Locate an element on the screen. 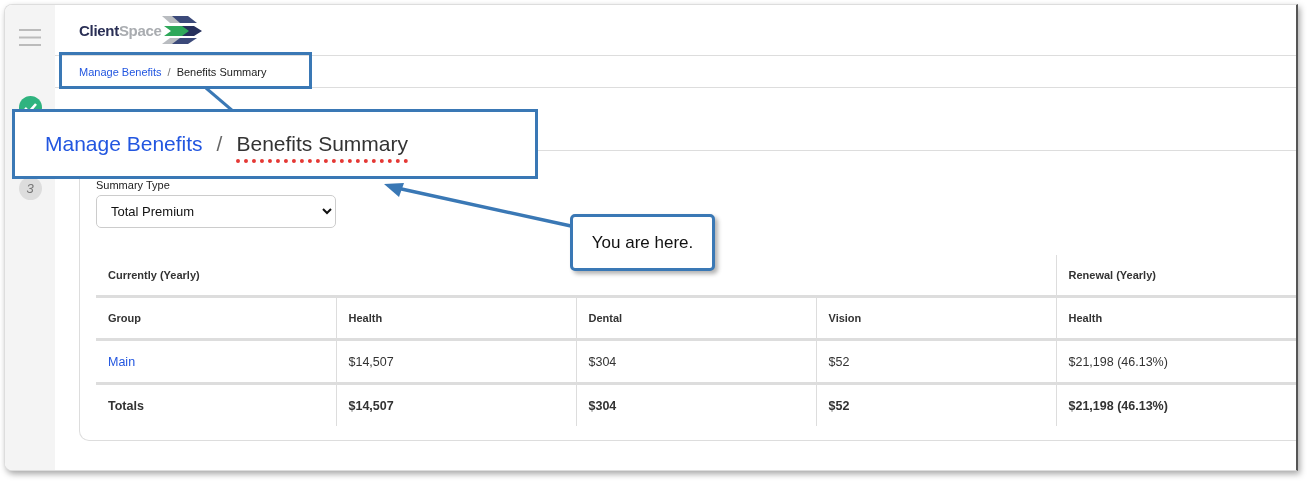 This screenshot has height=484, width=1309. step-number: 3 is located at coordinates (30, 188).